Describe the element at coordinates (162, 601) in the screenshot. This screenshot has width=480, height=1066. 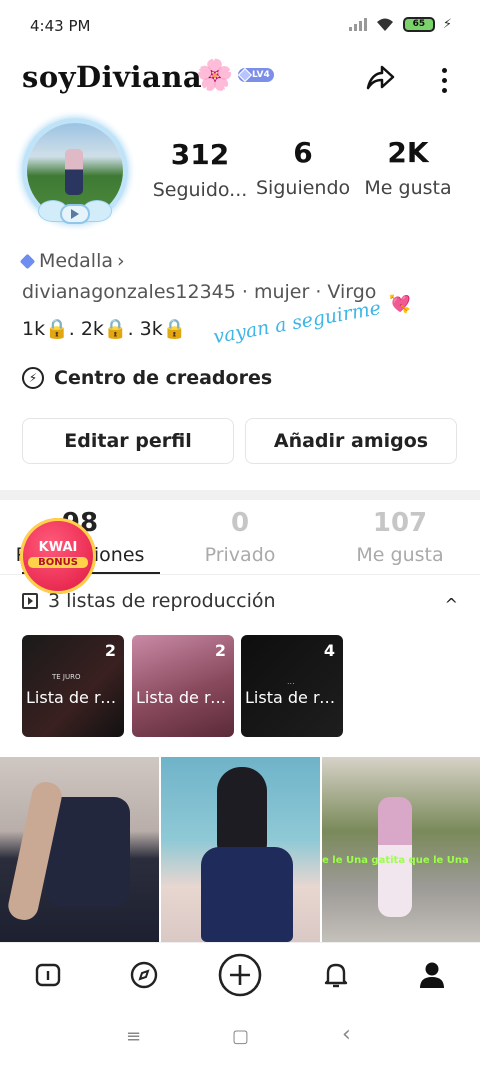
I see `playlists-heading: 3 listas de reproducción` at that location.